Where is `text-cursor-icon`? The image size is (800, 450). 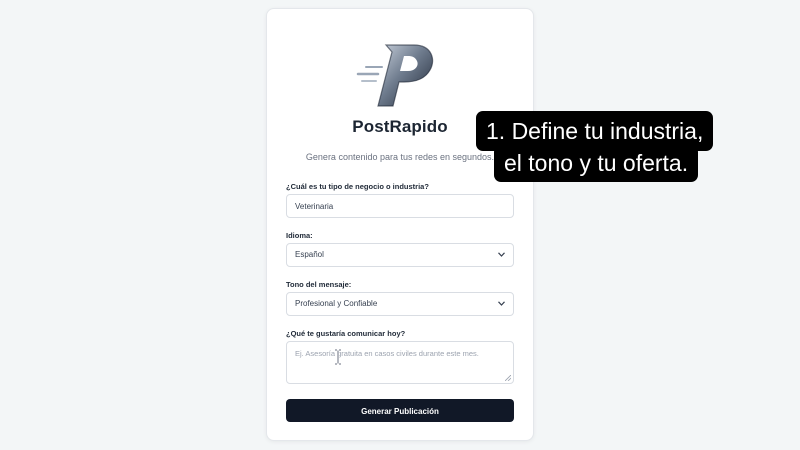 text-cursor-icon is located at coordinates (338, 357).